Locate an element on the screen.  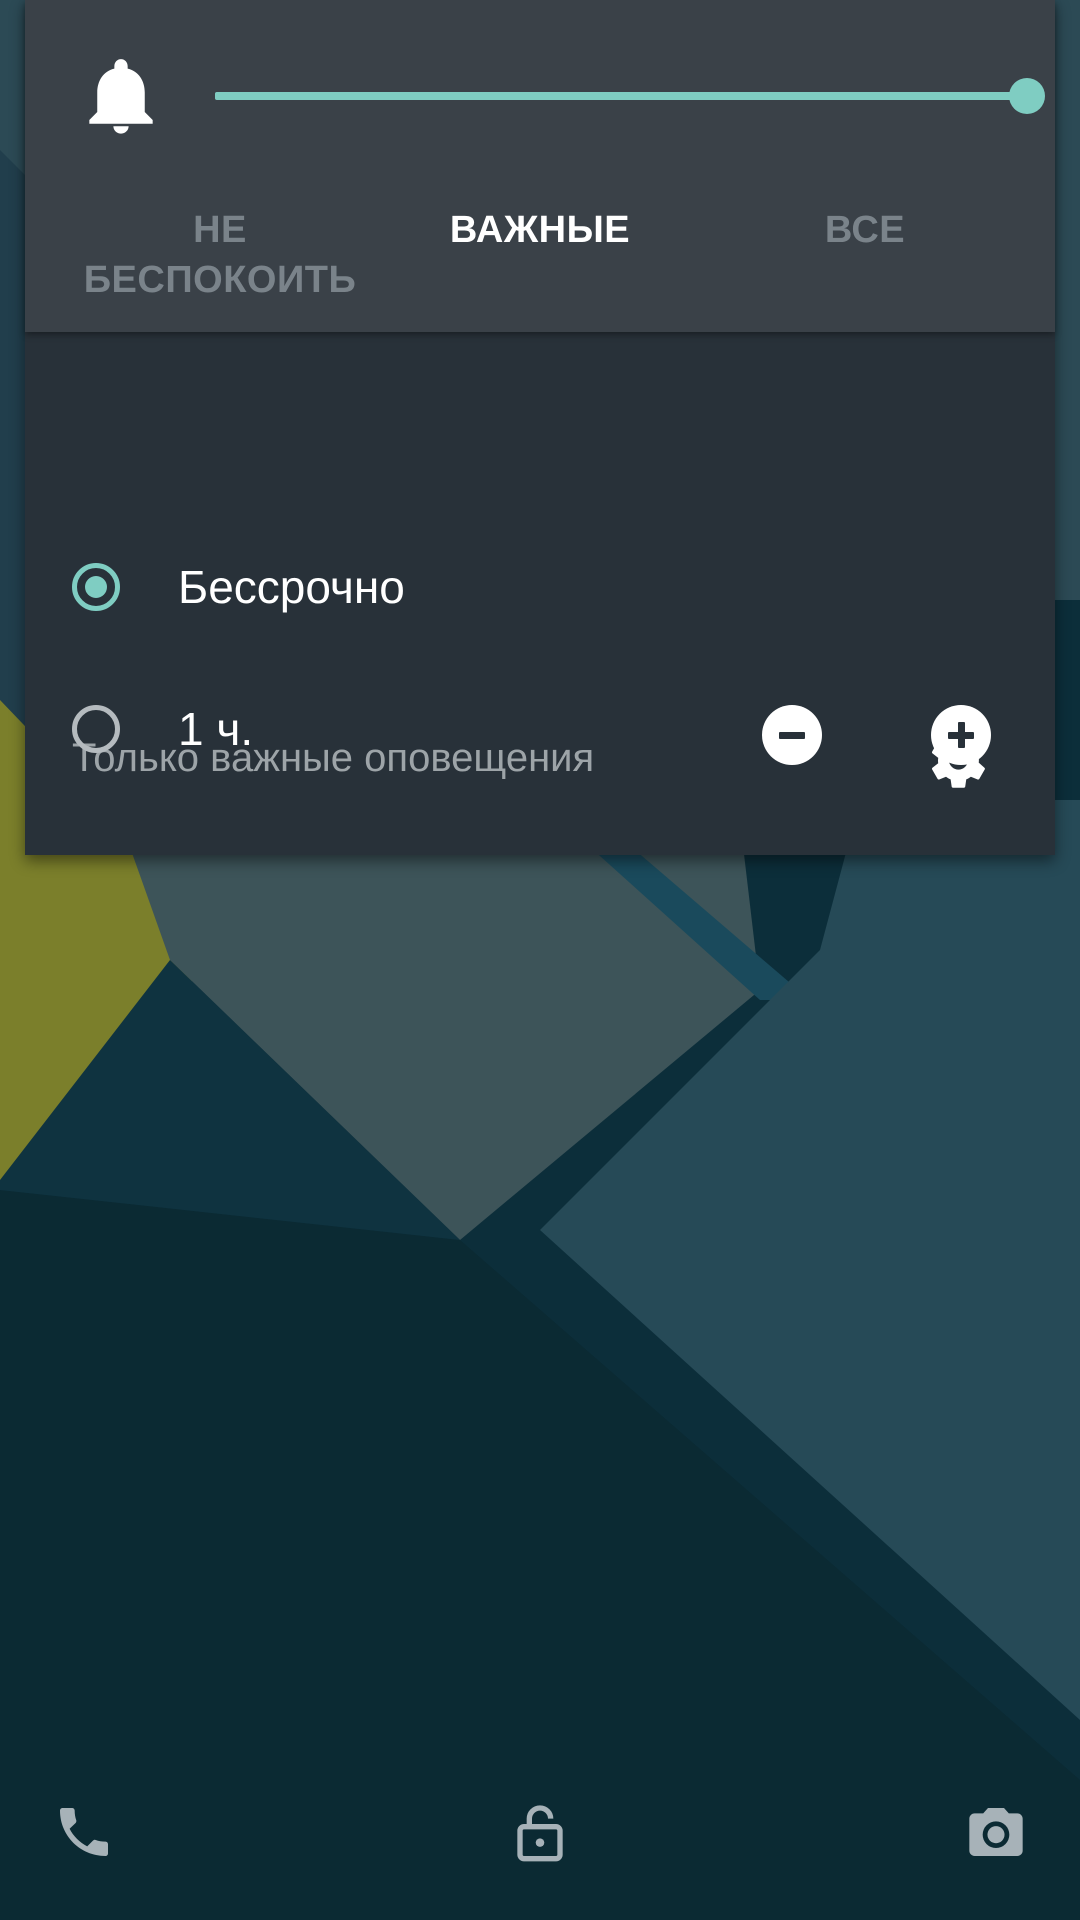
decrease-duration-button is located at coordinates (792, 735).